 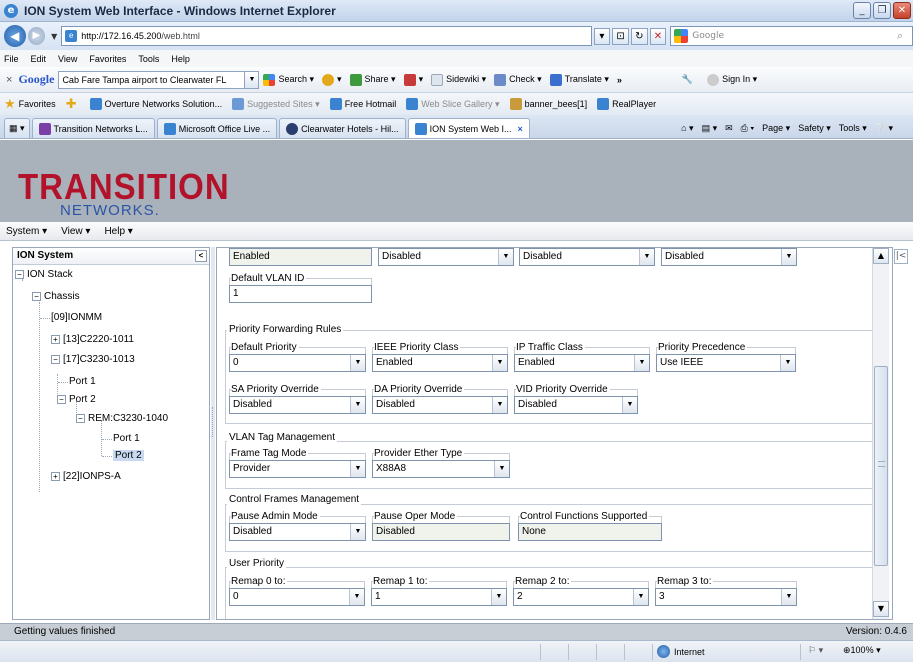 I want to click on default-vlan-input: 1, so click(x=300, y=294).